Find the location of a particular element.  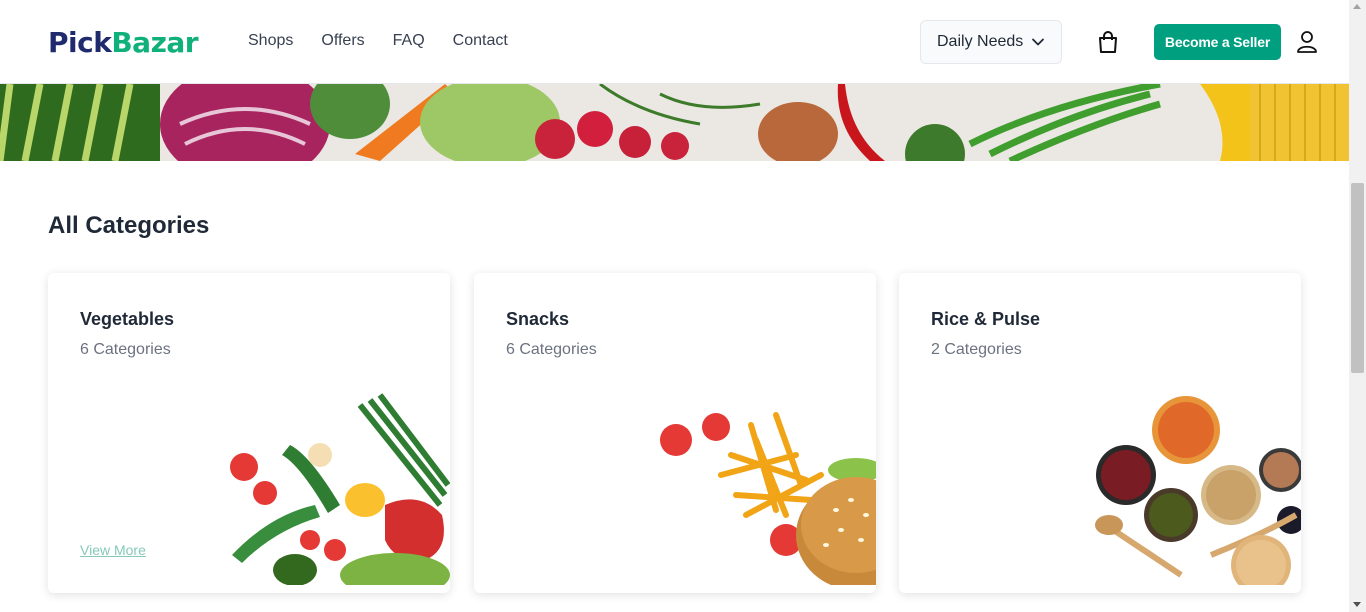

scrollbar-thumb is located at coordinates (1357, 278).